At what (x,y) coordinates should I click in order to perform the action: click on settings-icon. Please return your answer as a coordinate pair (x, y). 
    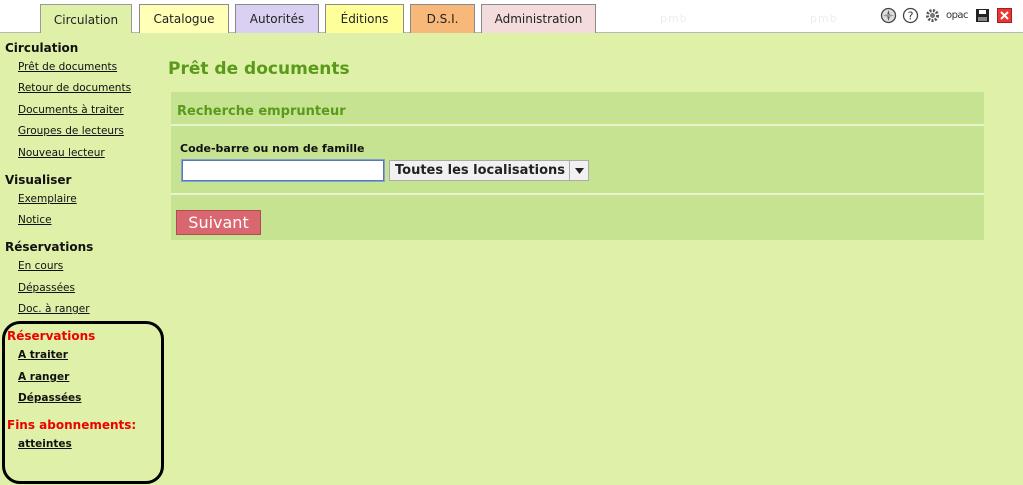
    Looking at the image, I should click on (932, 15).